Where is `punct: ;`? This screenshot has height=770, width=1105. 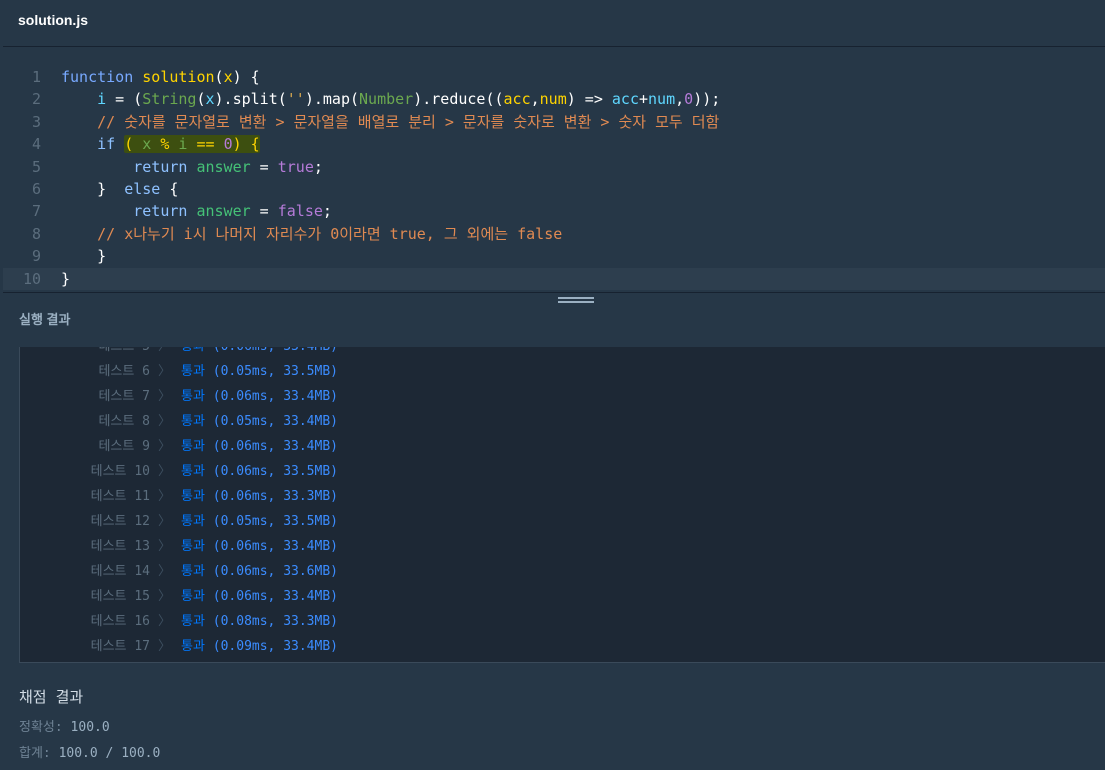 punct: ; is located at coordinates (318, 166).